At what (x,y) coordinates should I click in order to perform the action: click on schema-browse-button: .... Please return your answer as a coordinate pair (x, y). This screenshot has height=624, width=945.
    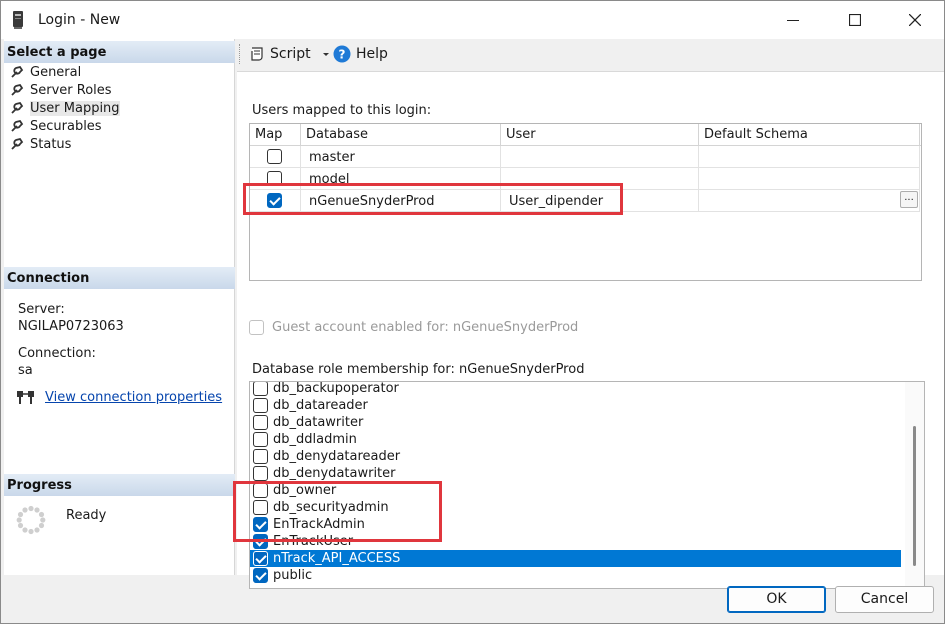
    Looking at the image, I should click on (909, 199).